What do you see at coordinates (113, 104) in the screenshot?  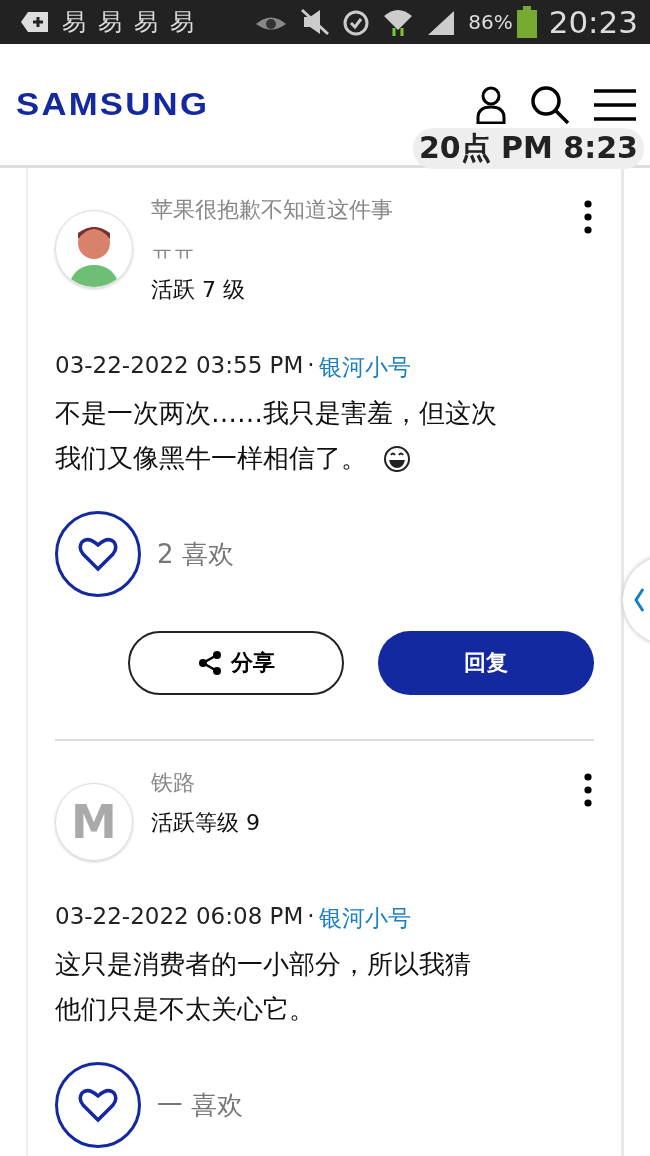 I see `brand-logo: SAMSUNG` at bounding box center [113, 104].